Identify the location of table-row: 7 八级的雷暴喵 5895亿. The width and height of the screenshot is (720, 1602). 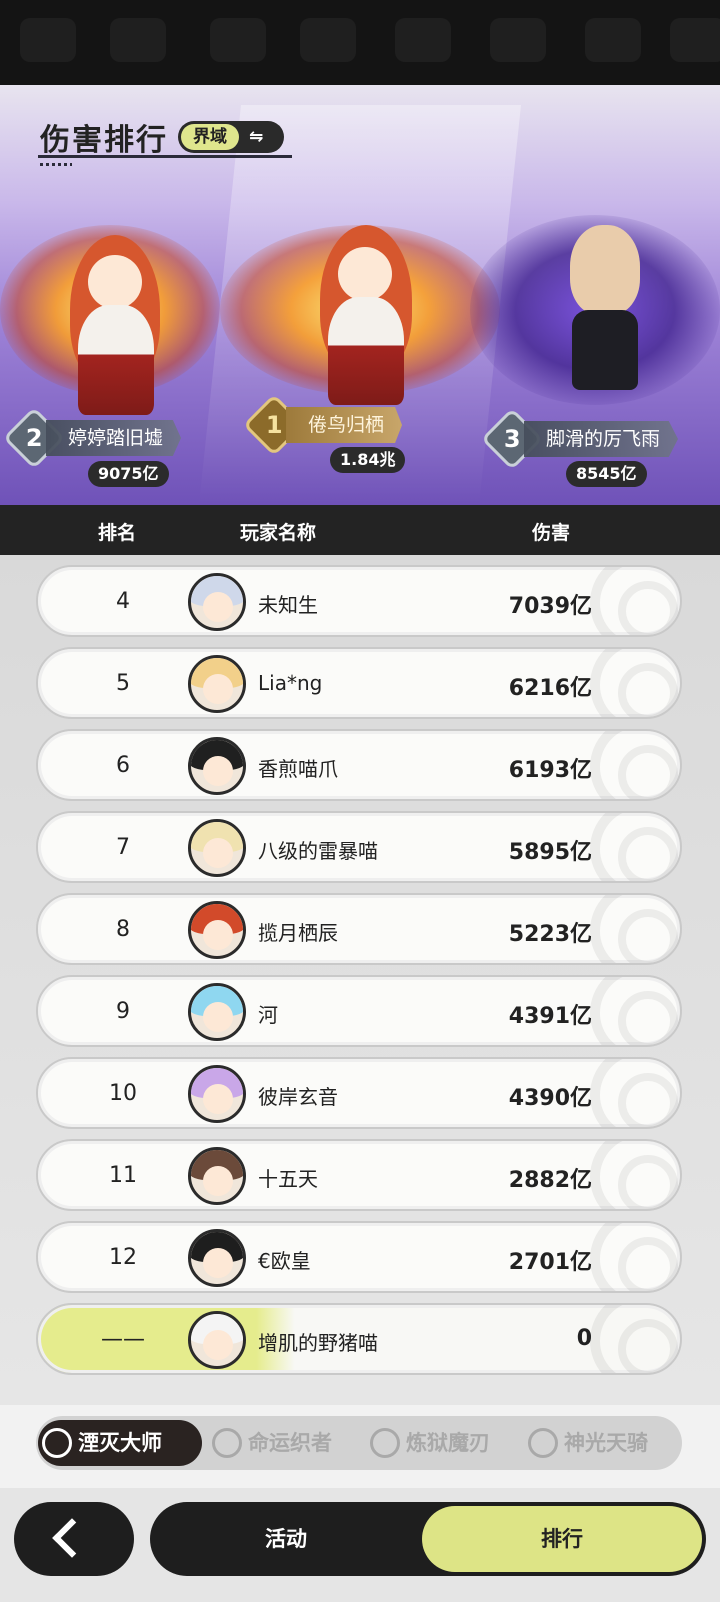
(359, 847).